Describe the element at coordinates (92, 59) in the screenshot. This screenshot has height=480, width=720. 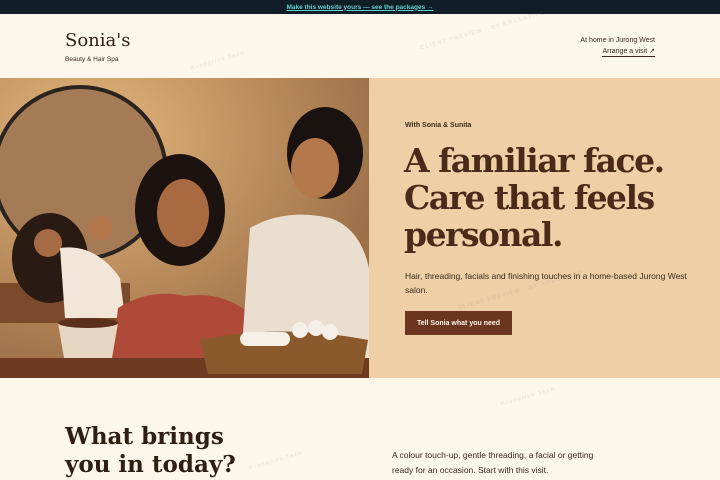
I see `brand-tagline: Beauty & Hair Spa` at that location.